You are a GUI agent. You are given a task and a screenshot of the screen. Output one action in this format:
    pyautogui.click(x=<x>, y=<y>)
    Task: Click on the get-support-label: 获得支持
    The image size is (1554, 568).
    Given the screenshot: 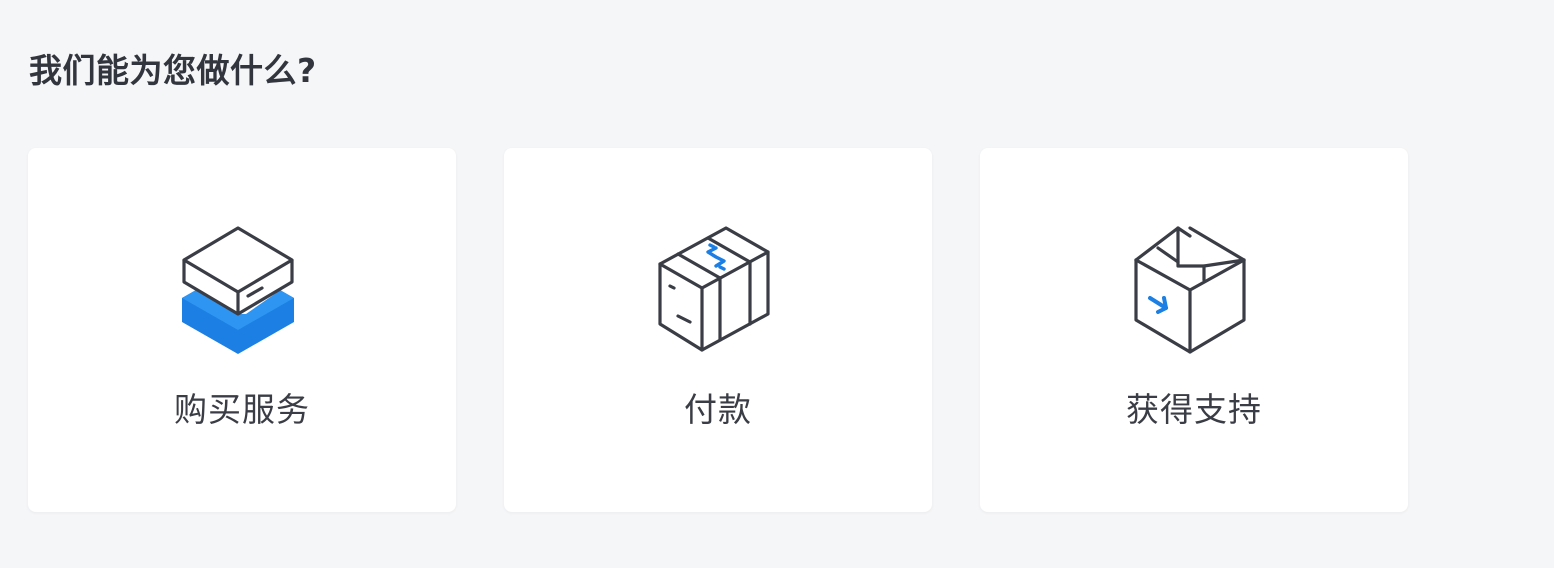 What is the action you would take?
    pyautogui.click(x=1194, y=409)
    